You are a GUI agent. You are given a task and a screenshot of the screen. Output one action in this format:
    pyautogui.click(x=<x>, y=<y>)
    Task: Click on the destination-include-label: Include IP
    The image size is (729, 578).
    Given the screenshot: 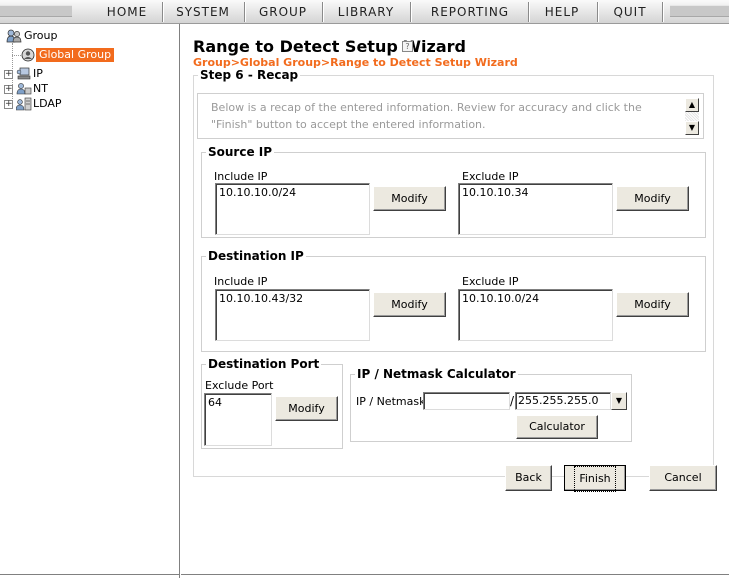 What is the action you would take?
    pyautogui.click(x=241, y=281)
    